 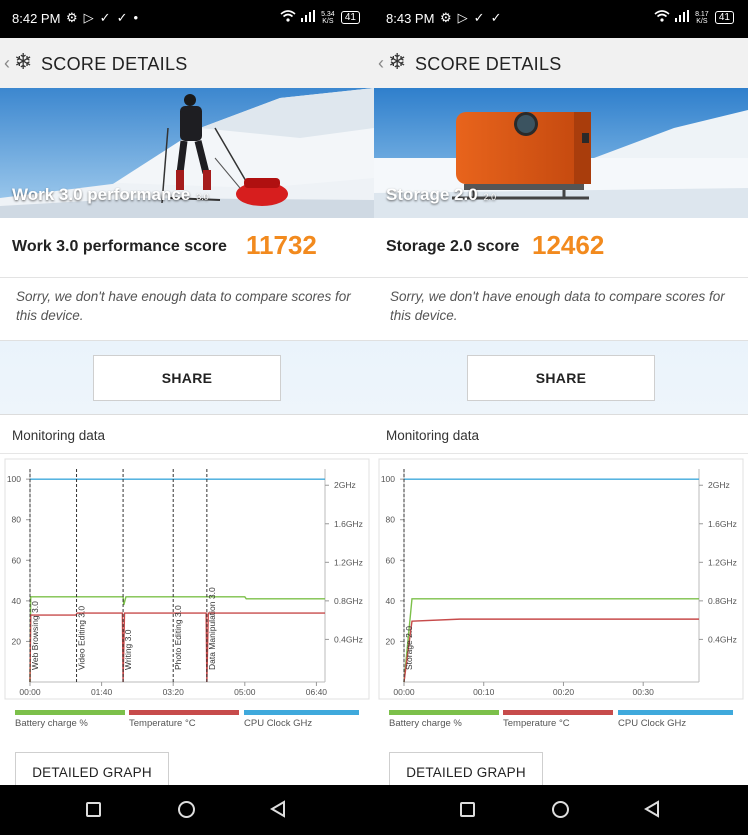 I want to click on y2-tick-label: 0.8GHz, so click(x=348, y=601).